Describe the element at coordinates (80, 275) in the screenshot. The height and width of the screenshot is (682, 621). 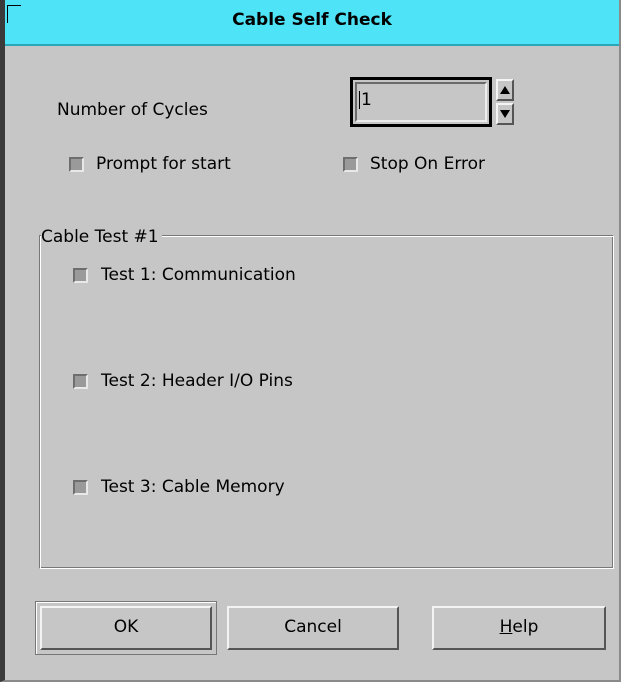
I see `test-1-checkbox` at that location.